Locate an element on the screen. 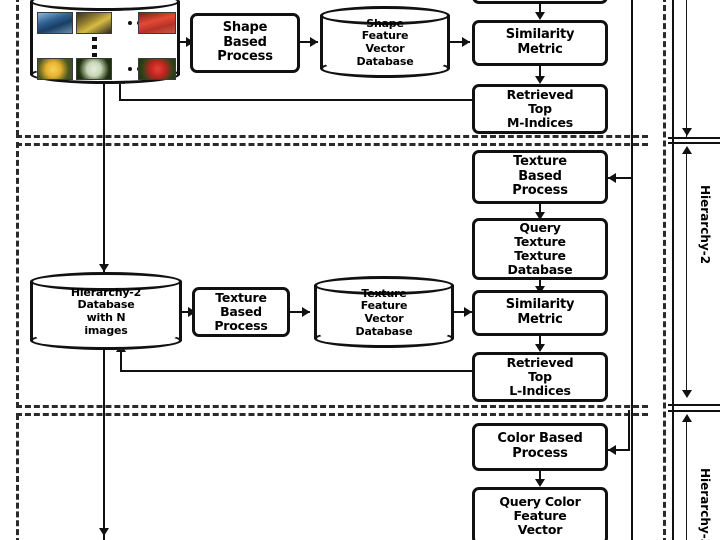 Image resolution: width=720 pixels, height=540 pixels. similarity-metric-1-box: Similarity Metric is located at coordinates (540, 43).